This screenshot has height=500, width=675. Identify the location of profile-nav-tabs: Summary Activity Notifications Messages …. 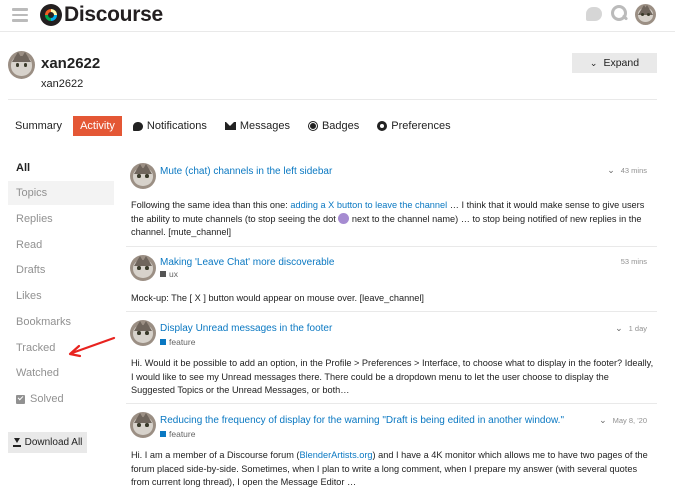
(235, 126).